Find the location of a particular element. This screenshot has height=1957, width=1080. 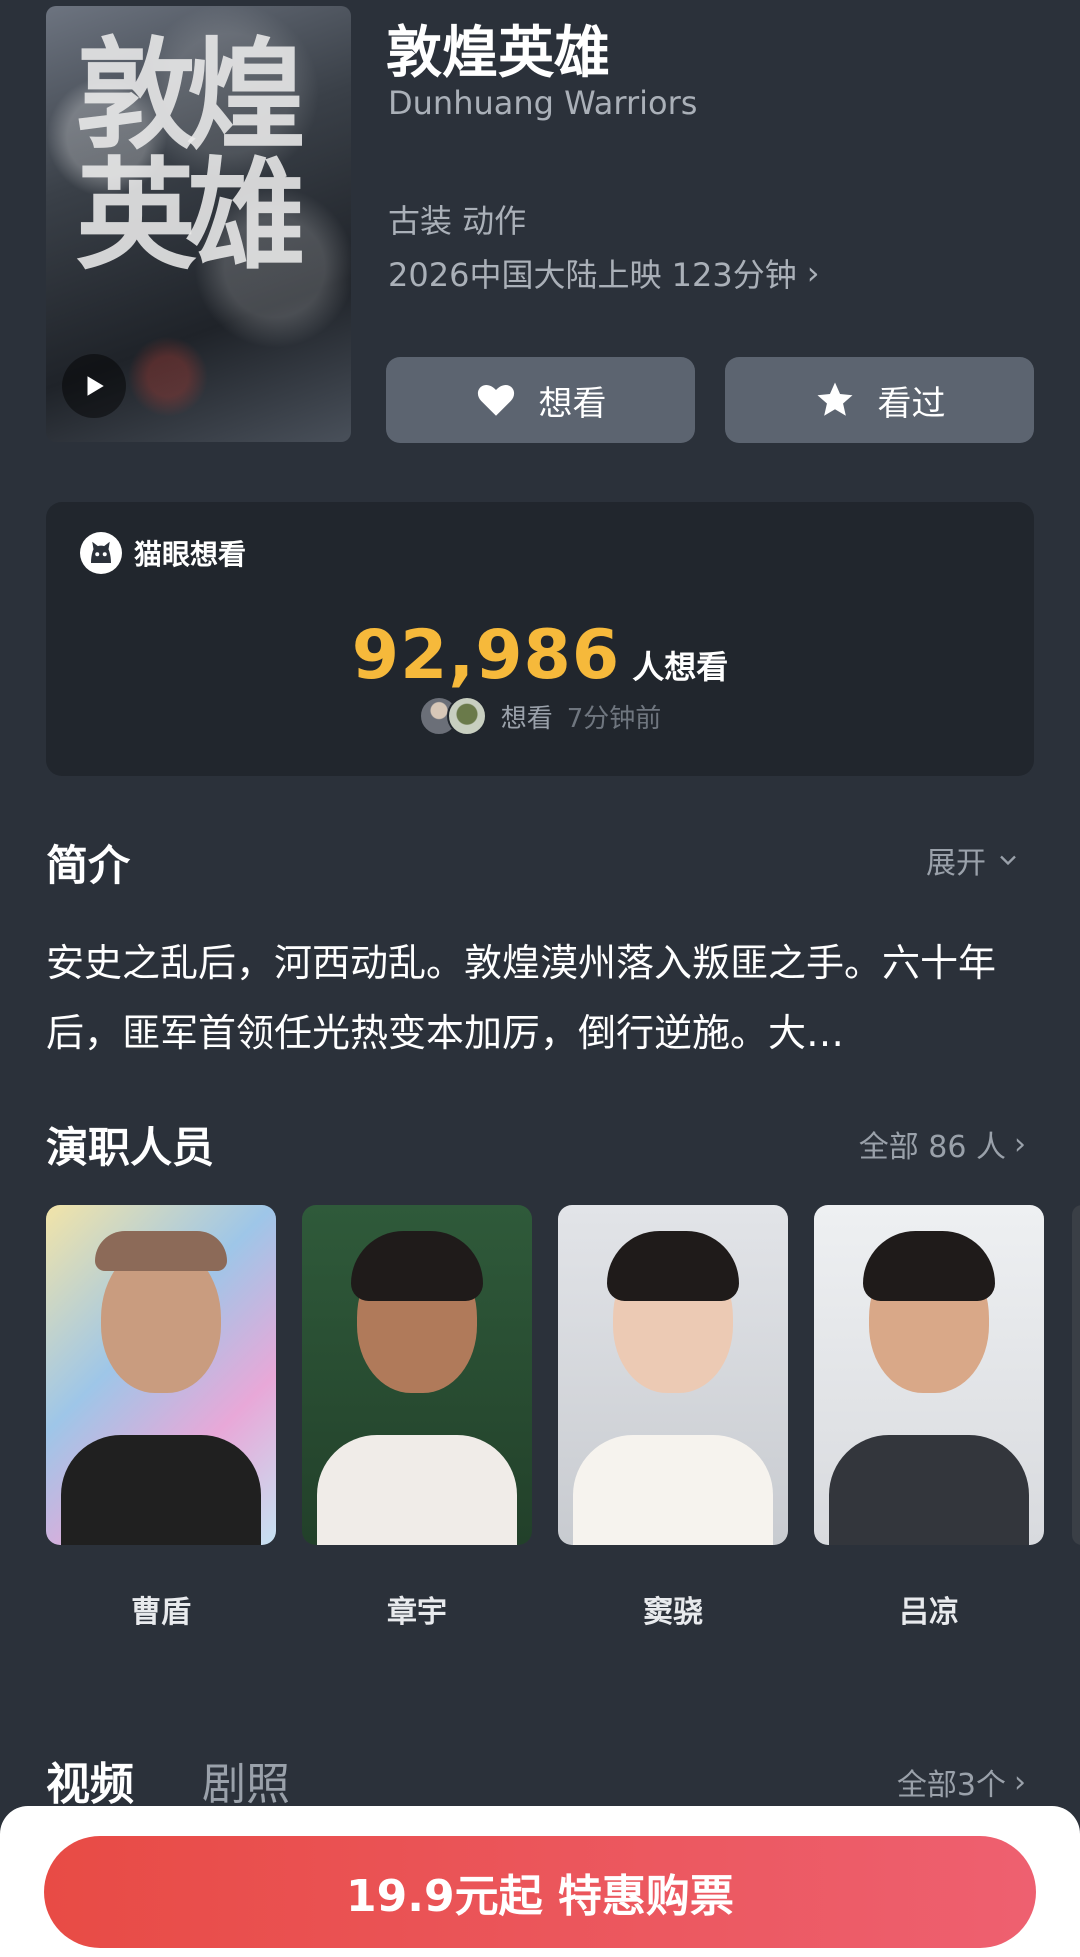

recent-time: 7分钟前 is located at coordinates (614, 718).